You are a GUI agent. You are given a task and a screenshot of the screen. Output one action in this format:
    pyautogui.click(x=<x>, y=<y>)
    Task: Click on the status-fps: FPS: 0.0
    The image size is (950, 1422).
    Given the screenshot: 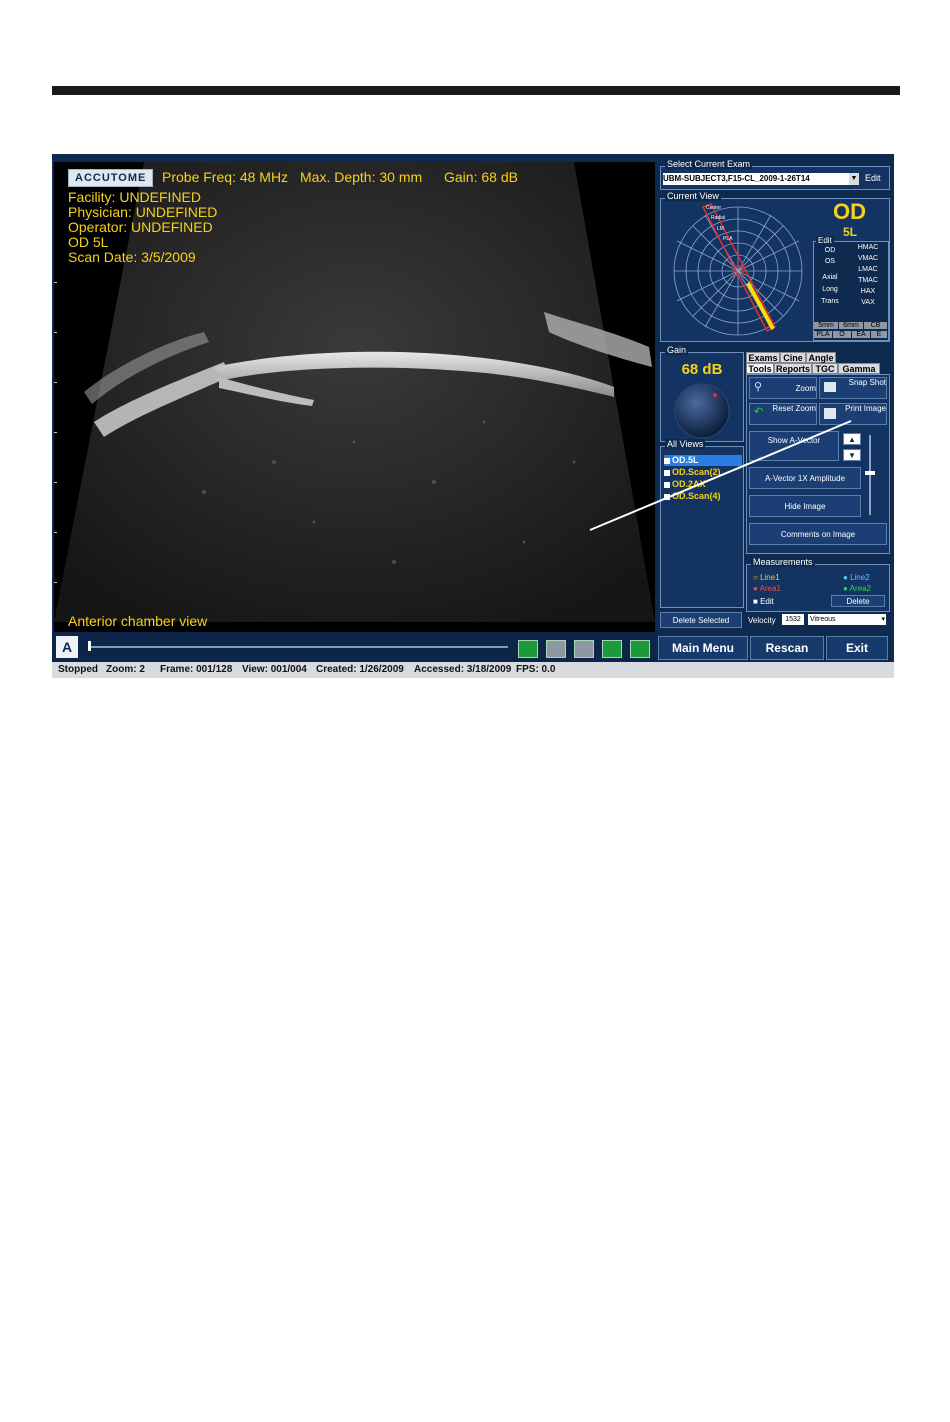 What is the action you would take?
    pyautogui.click(x=536, y=669)
    